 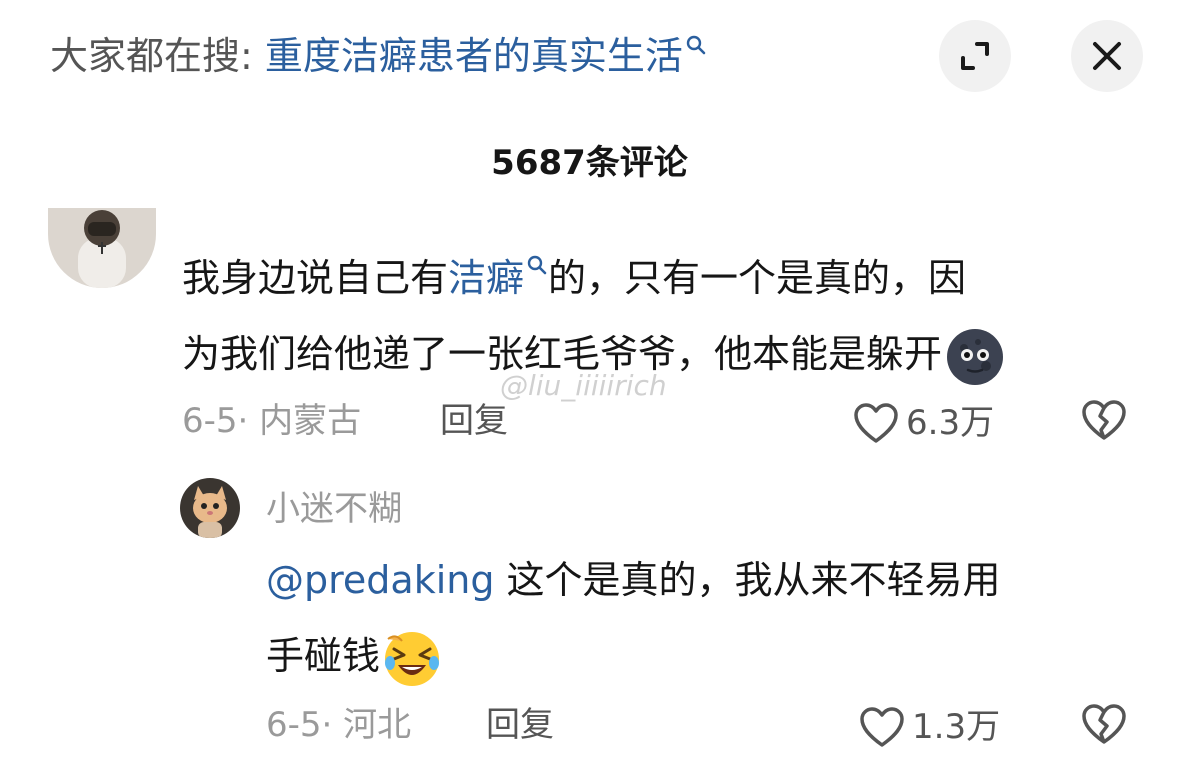 What do you see at coordinates (520, 725) in the screenshot?
I see `reply-button-2: 回复` at bounding box center [520, 725].